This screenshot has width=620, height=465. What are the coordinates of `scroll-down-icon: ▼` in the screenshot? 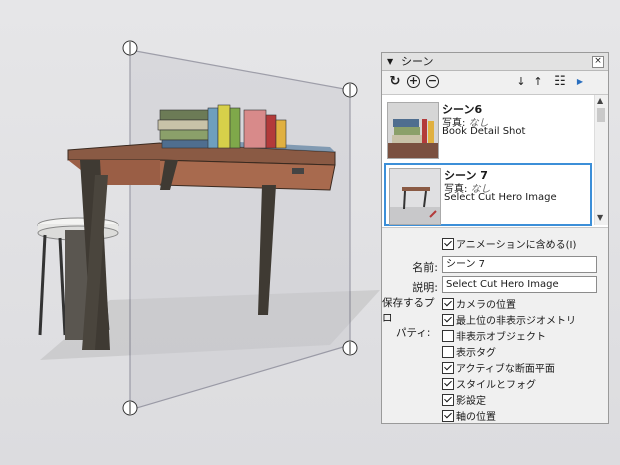 It's located at (600, 217).